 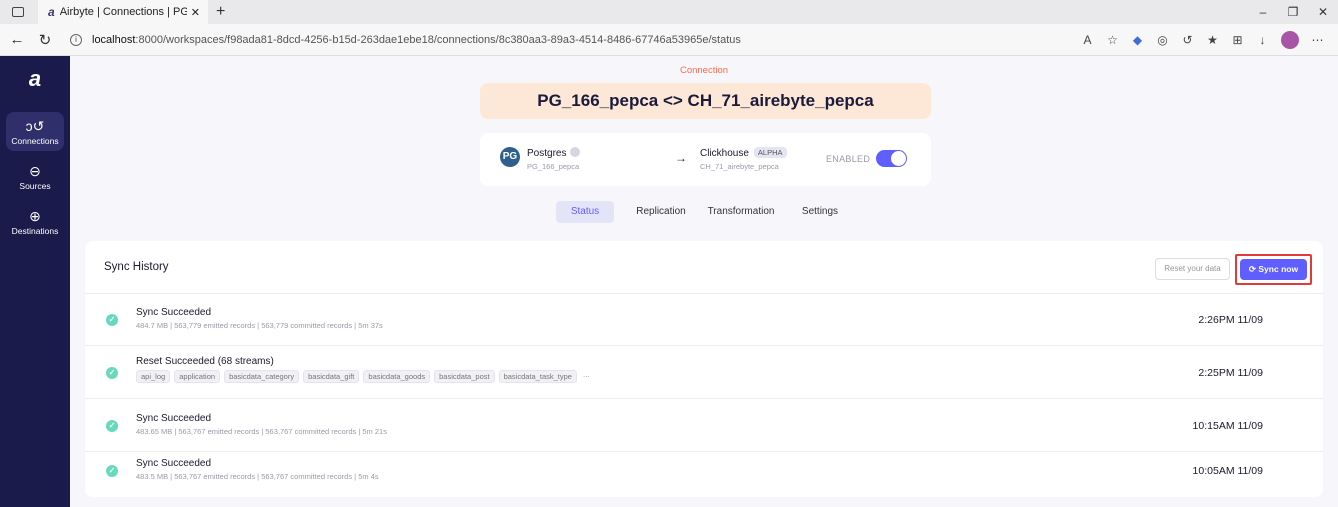 What do you see at coordinates (1230, 373) in the screenshot?
I see `row-time: 2:25PM 11/09` at bounding box center [1230, 373].